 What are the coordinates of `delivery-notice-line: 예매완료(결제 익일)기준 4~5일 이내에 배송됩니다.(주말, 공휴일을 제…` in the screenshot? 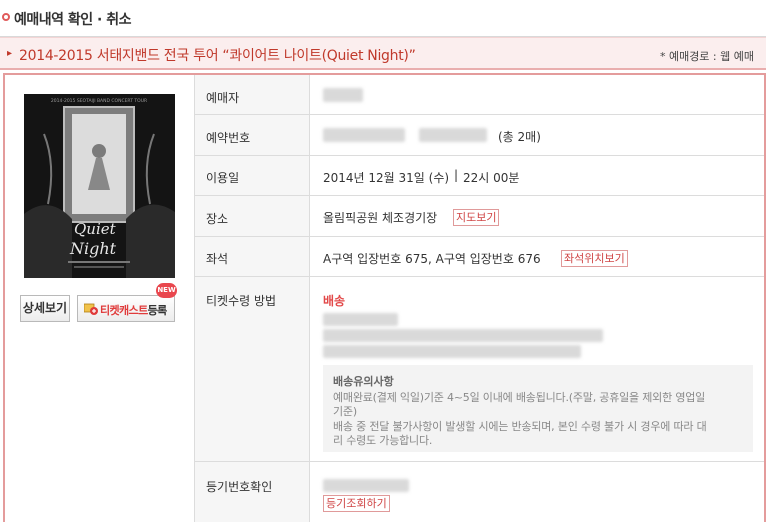 It's located at (519, 397).